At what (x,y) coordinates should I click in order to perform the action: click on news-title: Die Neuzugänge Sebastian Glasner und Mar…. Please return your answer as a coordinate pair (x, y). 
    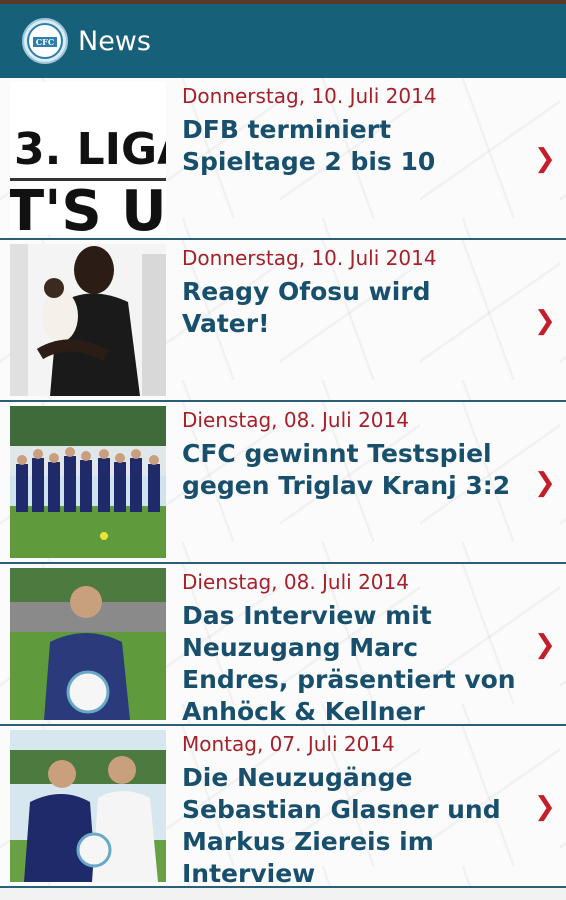
    Looking at the image, I should click on (352, 824).